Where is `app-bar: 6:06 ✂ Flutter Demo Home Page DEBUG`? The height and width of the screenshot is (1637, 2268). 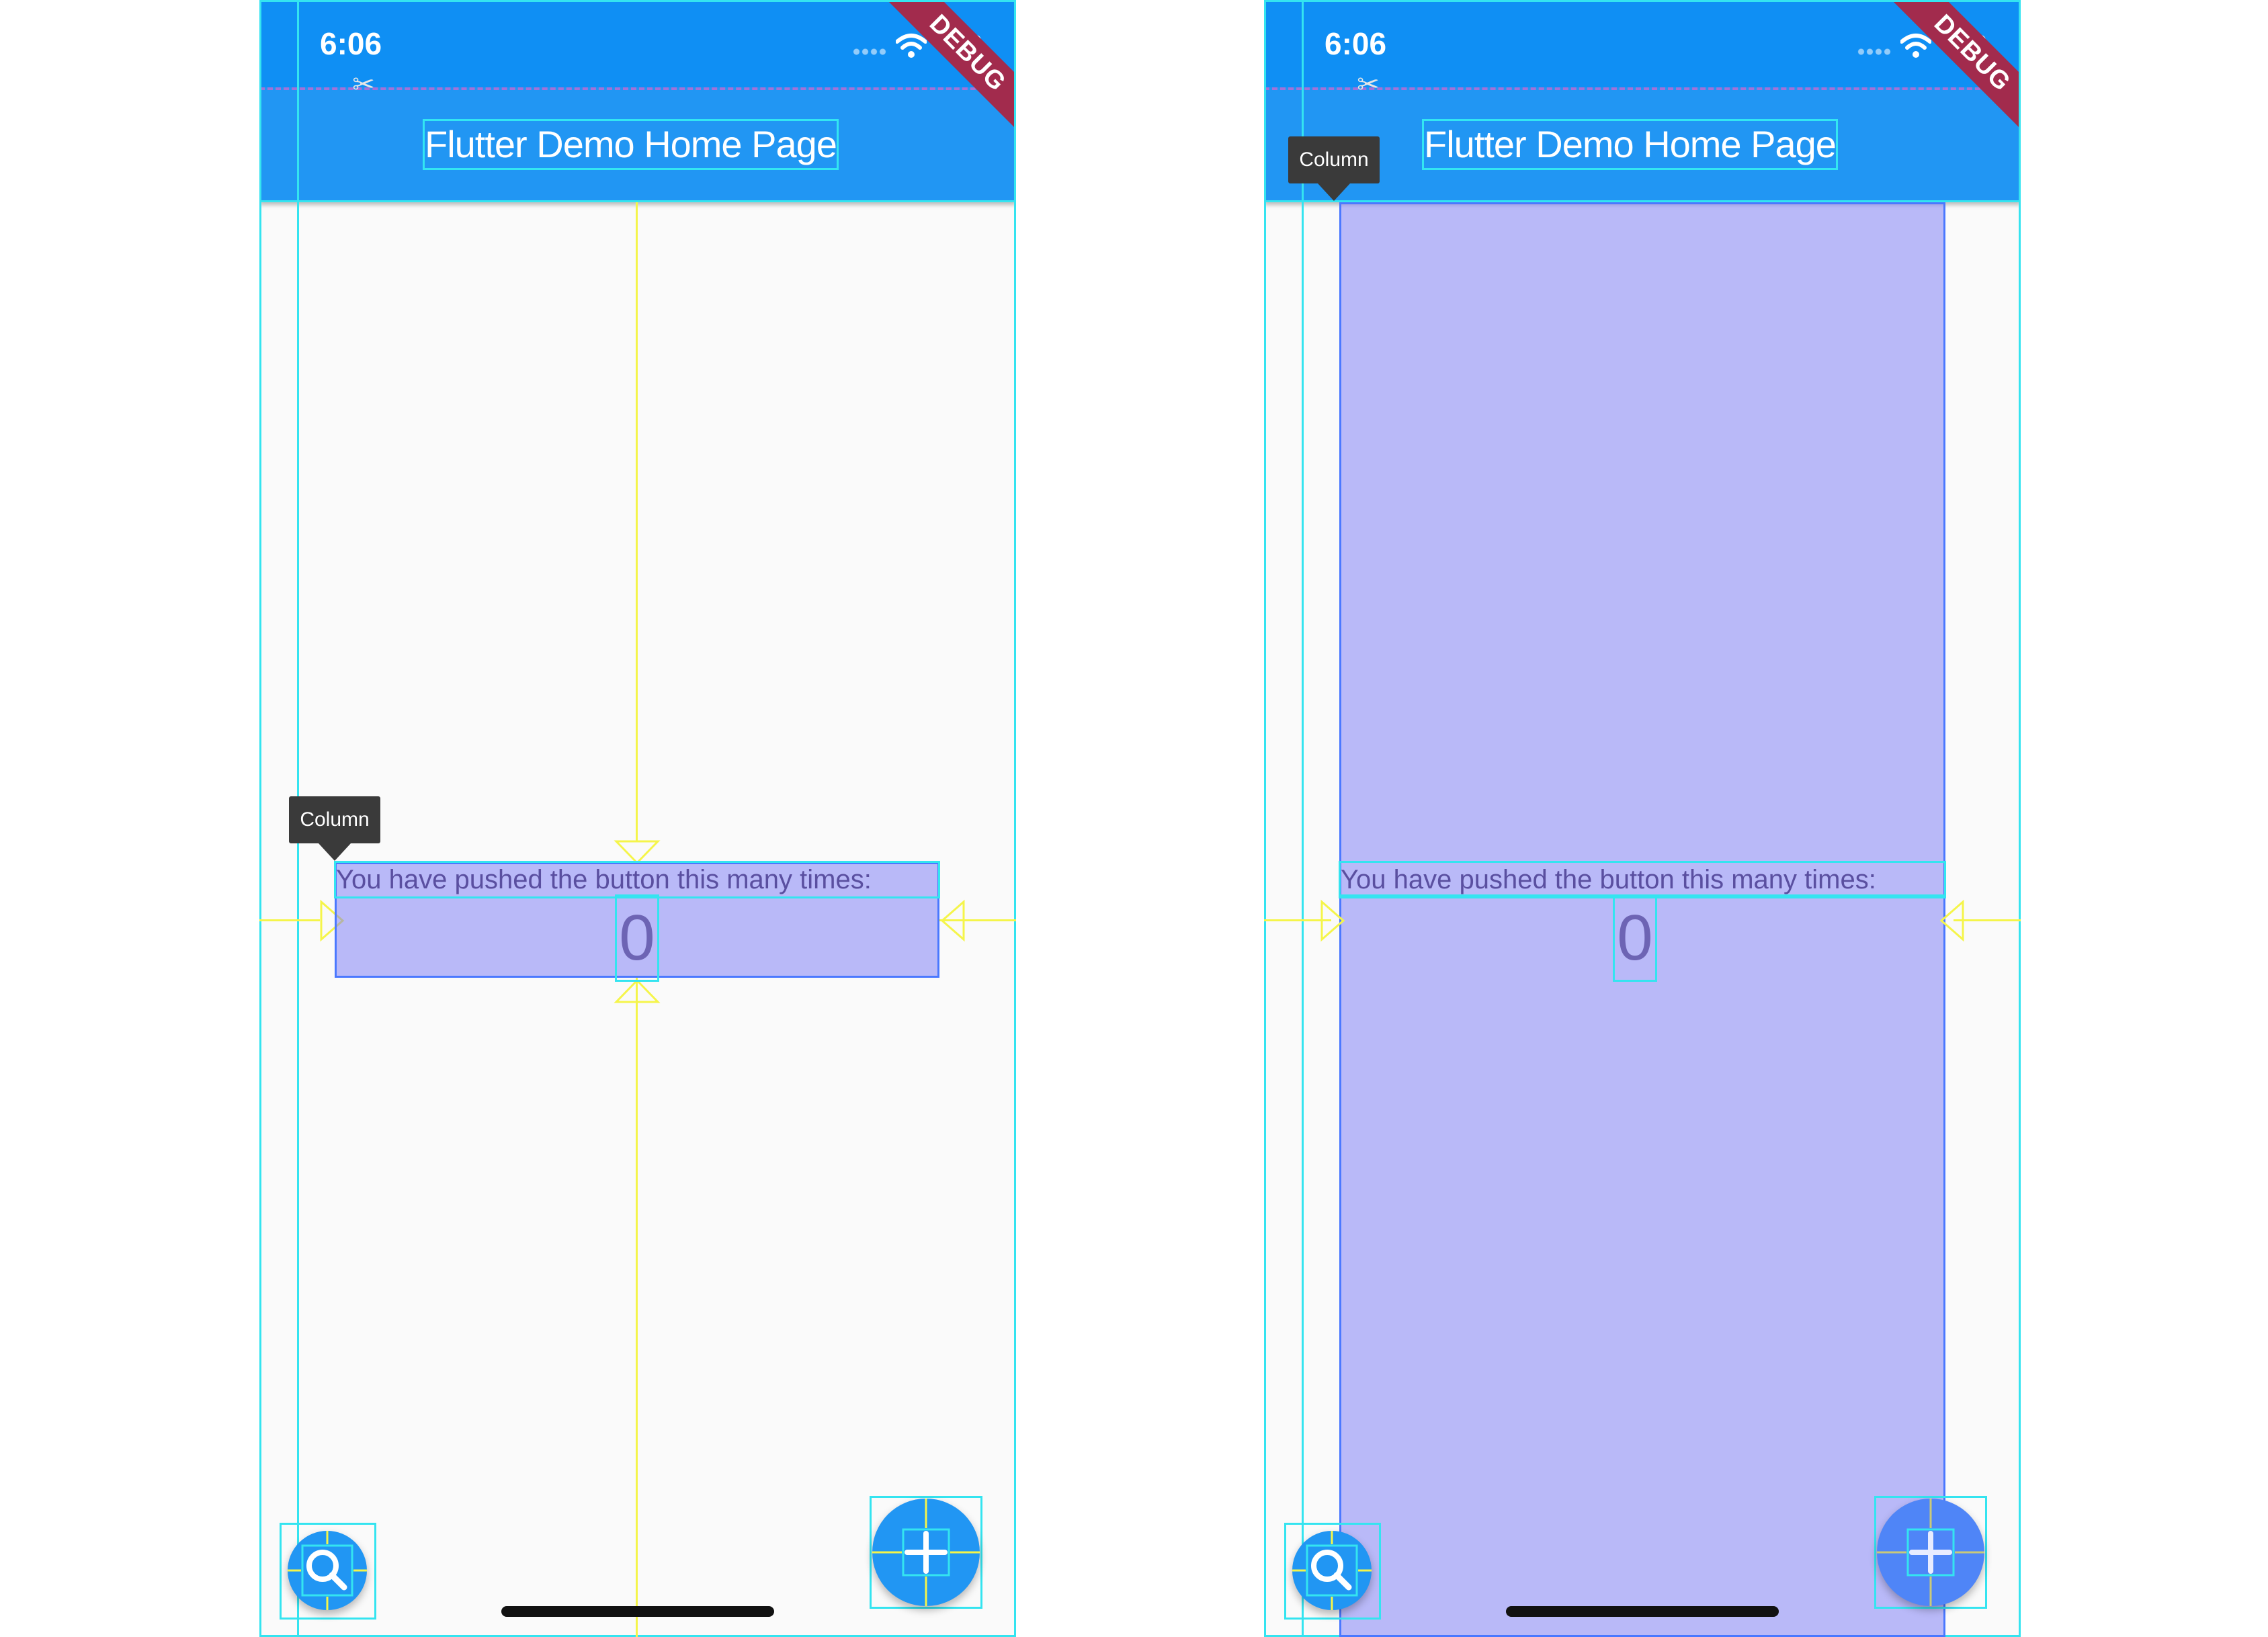 app-bar: 6:06 ✂ Flutter Demo Home Page DEBUG is located at coordinates (638, 101).